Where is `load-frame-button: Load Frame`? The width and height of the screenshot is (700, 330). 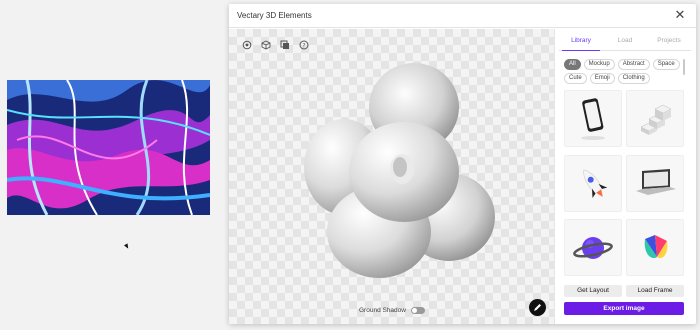 load-frame-button: Load Frame is located at coordinates (655, 291).